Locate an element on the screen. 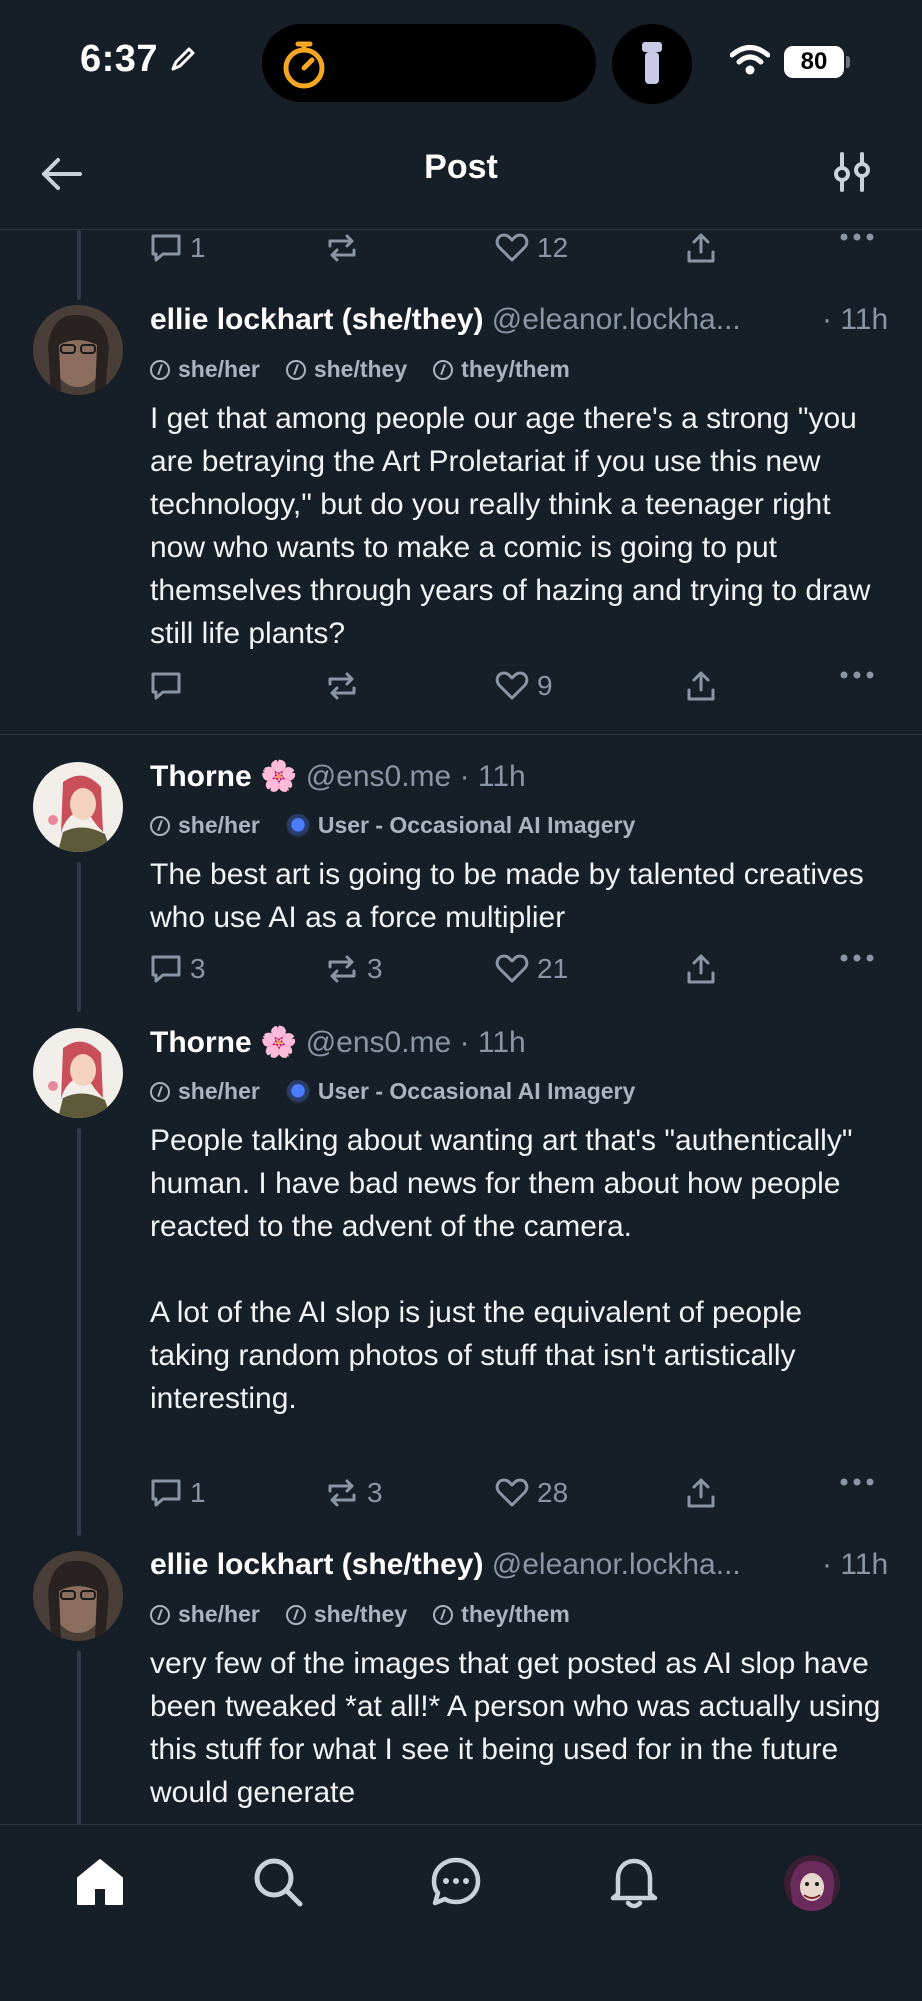 The width and height of the screenshot is (922, 2001). reply-button: 3 is located at coordinates (178, 969).